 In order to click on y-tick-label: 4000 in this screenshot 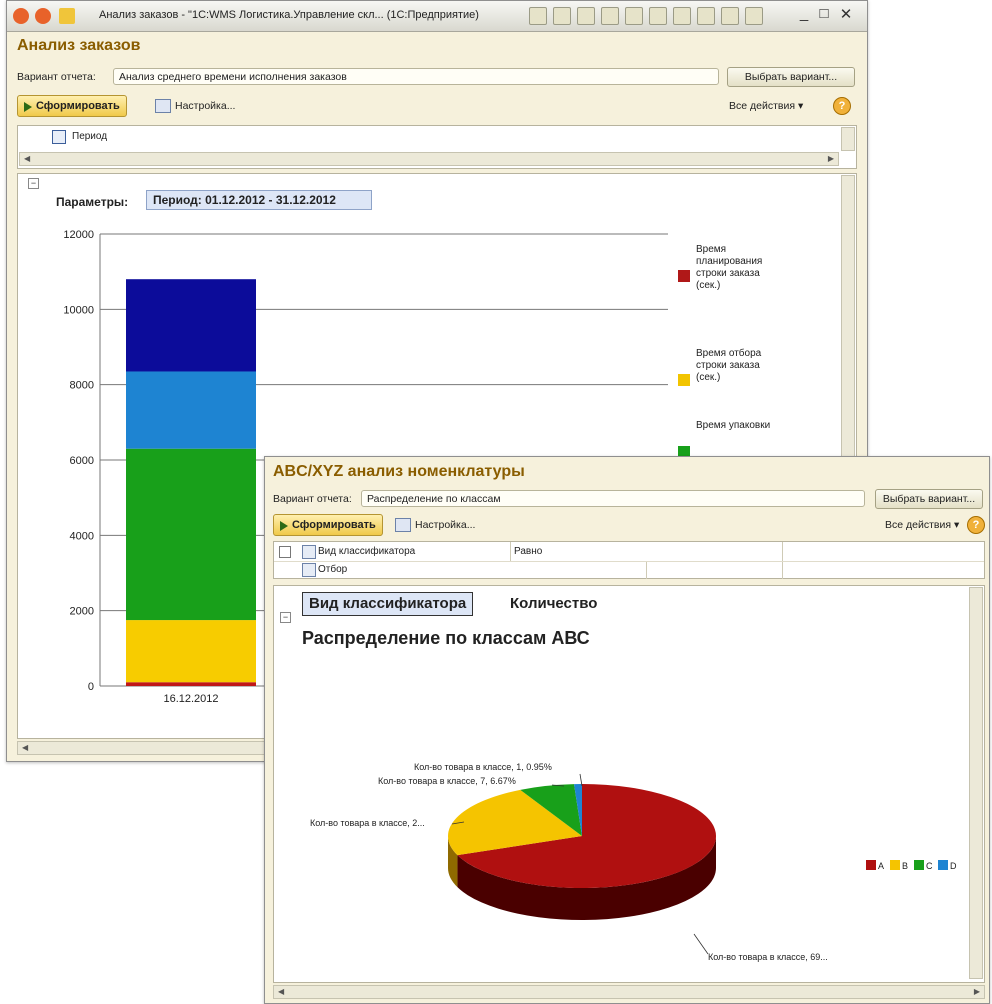, I will do `click(82, 536)`.